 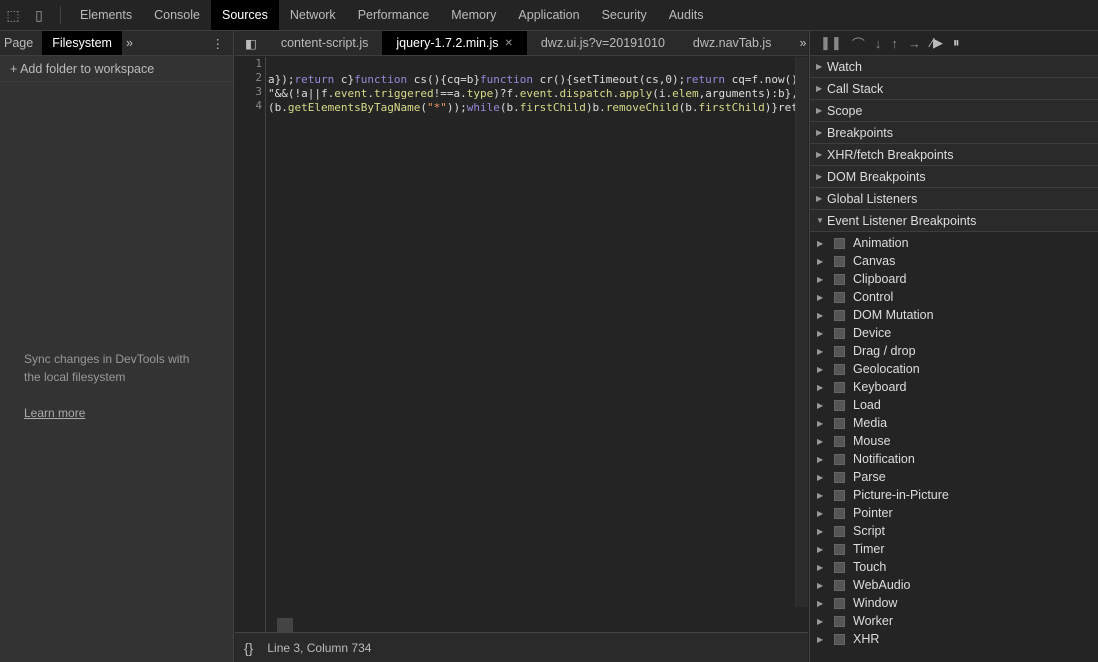 I want to click on event-category: ▶ XHR, so click(x=954, y=639).